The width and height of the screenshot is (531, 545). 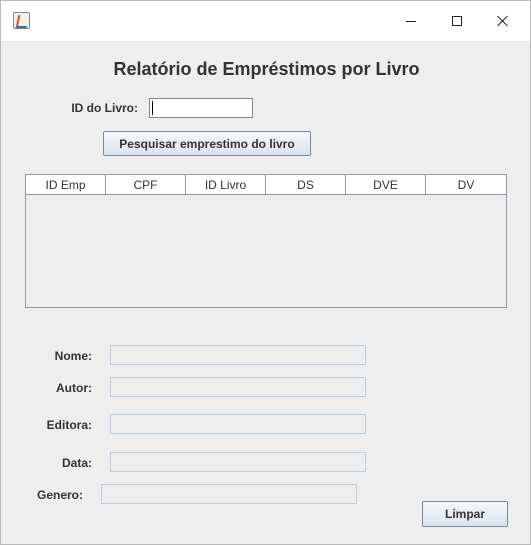 I want to click on close-button, so click(x=503, y=21).